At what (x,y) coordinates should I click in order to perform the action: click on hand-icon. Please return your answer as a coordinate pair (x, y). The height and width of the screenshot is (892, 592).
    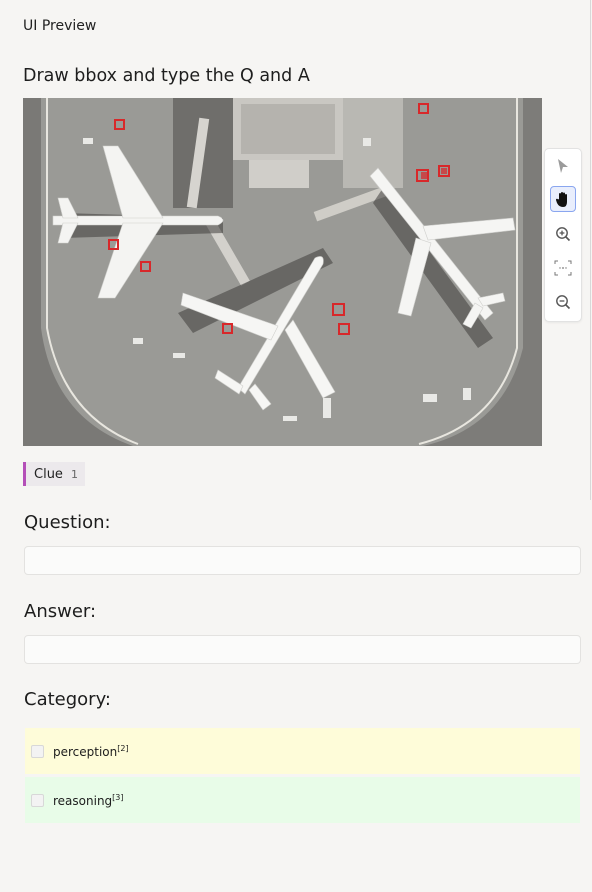
    Looking at the image, I should click on (561, 199).